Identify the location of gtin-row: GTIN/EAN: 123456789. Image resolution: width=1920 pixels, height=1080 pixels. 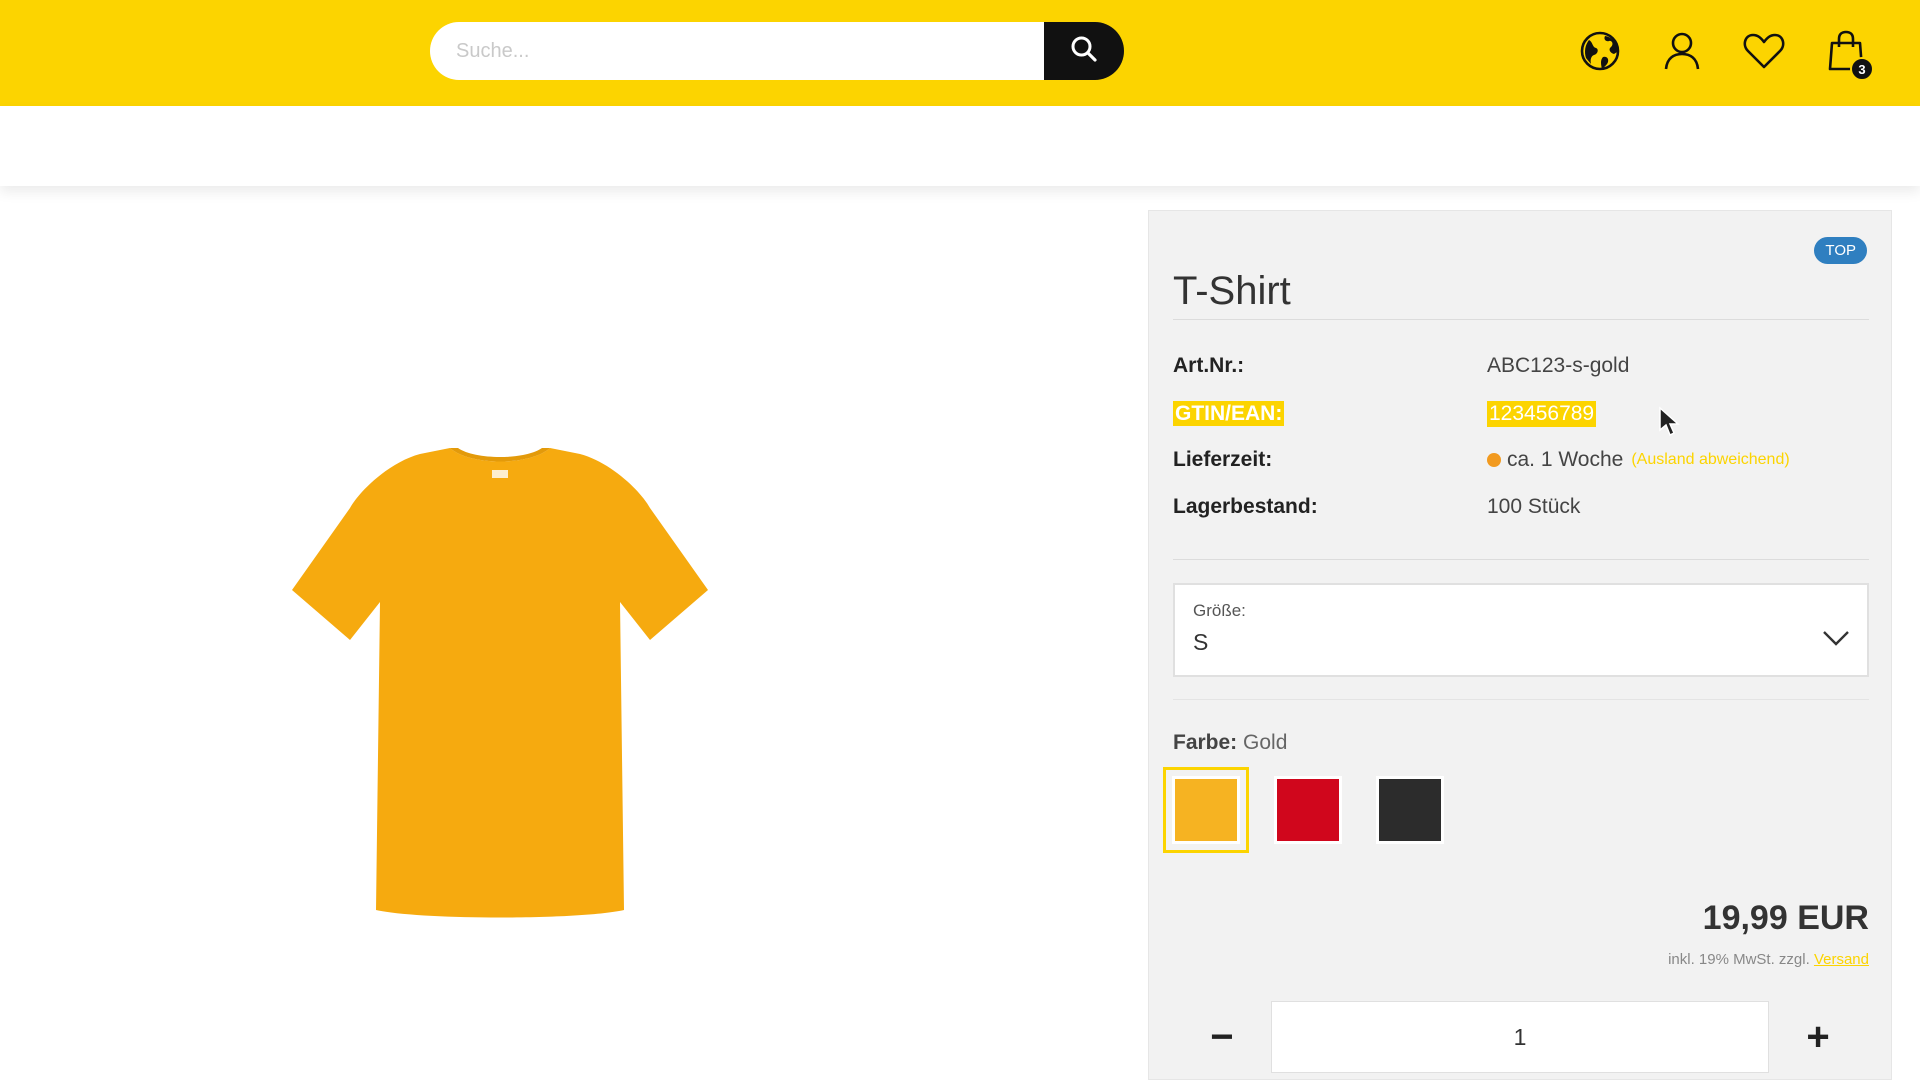
(1521, 414).